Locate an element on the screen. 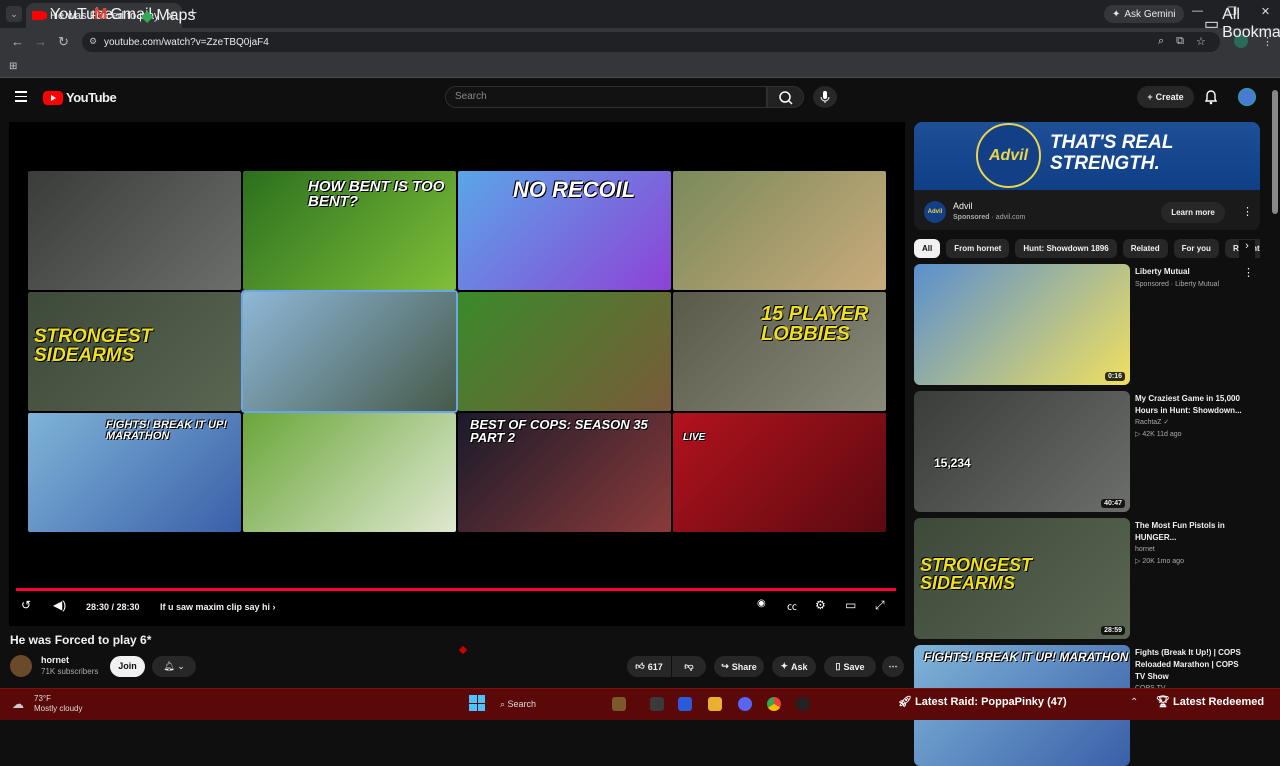 The image size is (1280, 766). youtube-play-icon is located at coordinates (53, 97).